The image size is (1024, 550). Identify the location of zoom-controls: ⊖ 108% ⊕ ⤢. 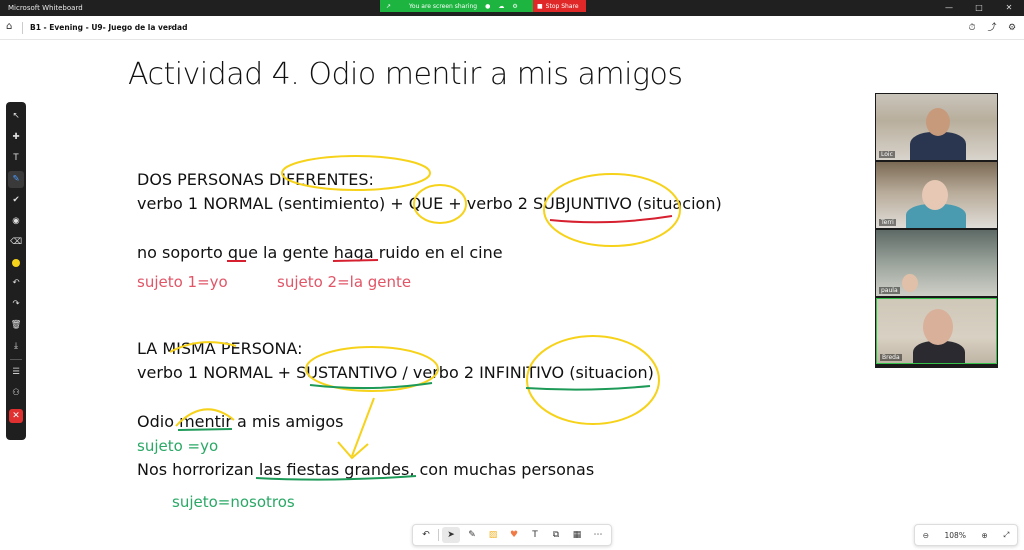
(966, 535).